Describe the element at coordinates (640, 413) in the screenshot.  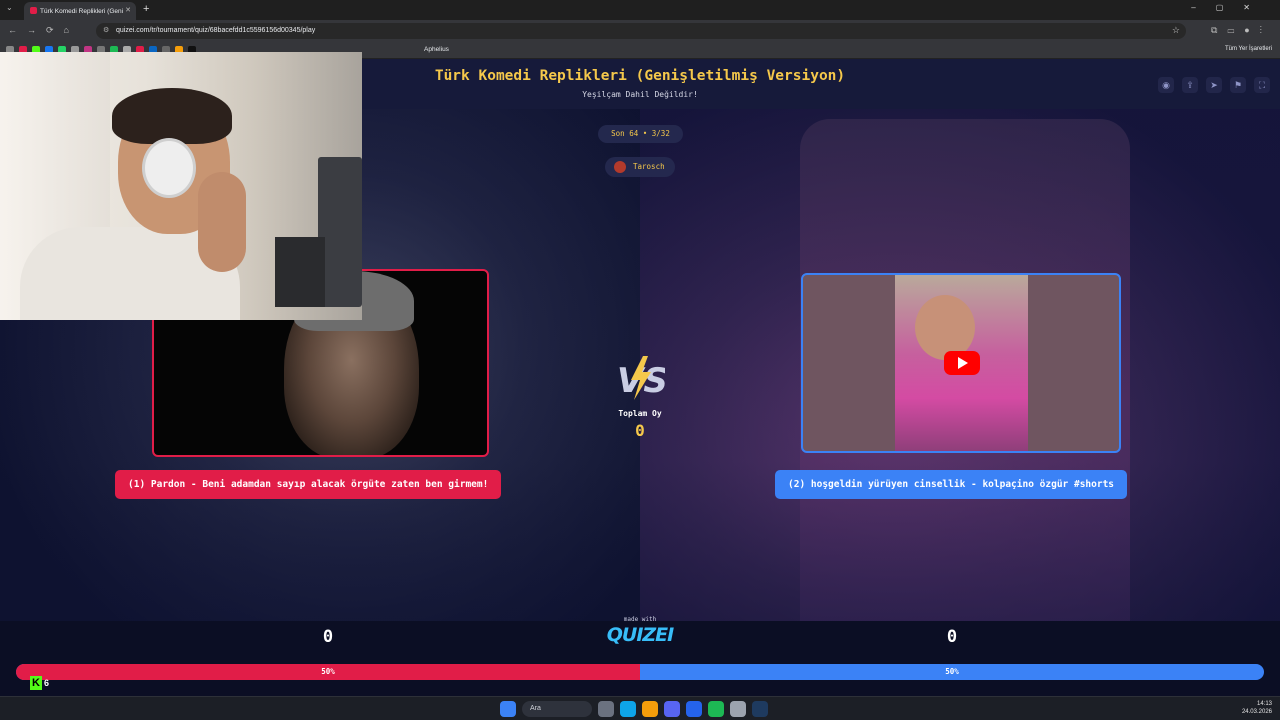
I see `total-votes-label: Toplam Oy` at that location.